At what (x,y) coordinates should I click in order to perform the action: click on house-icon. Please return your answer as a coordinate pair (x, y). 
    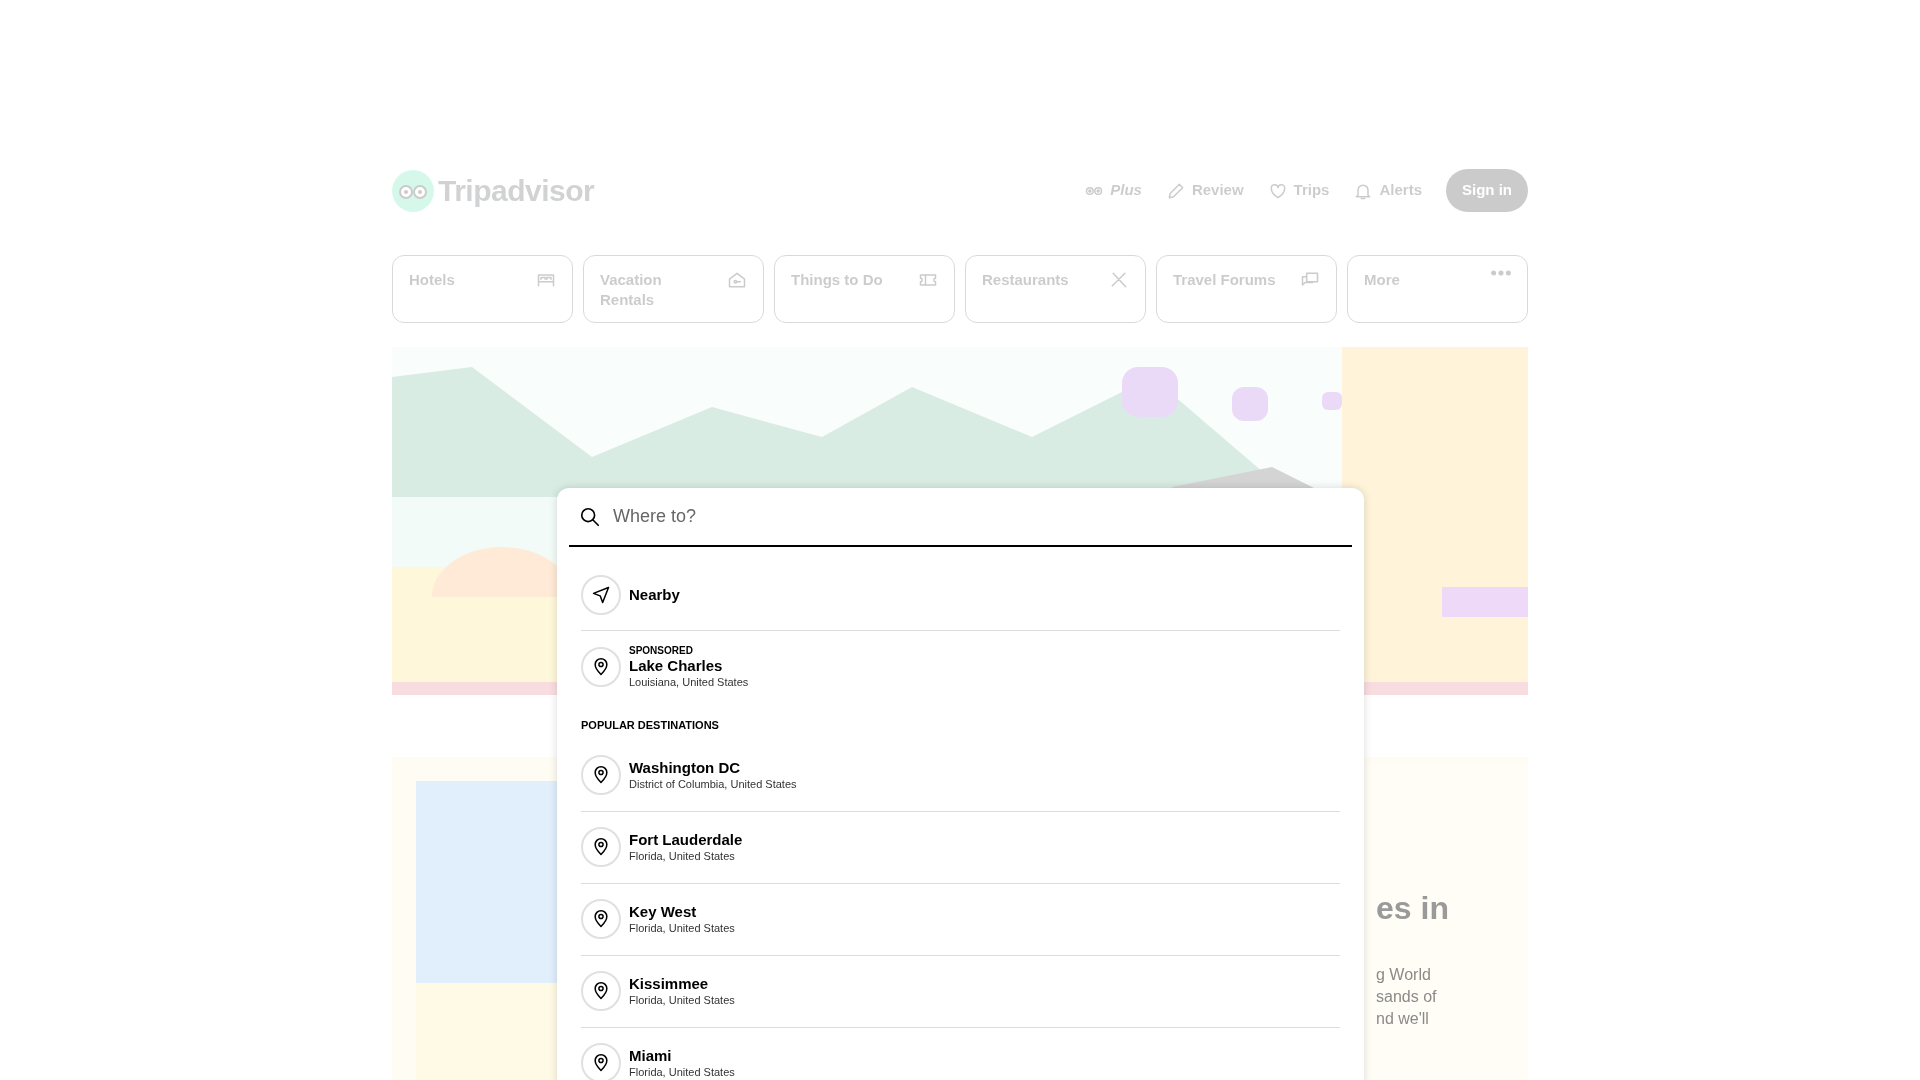
    Looking at the image, I should click on (737, 280).